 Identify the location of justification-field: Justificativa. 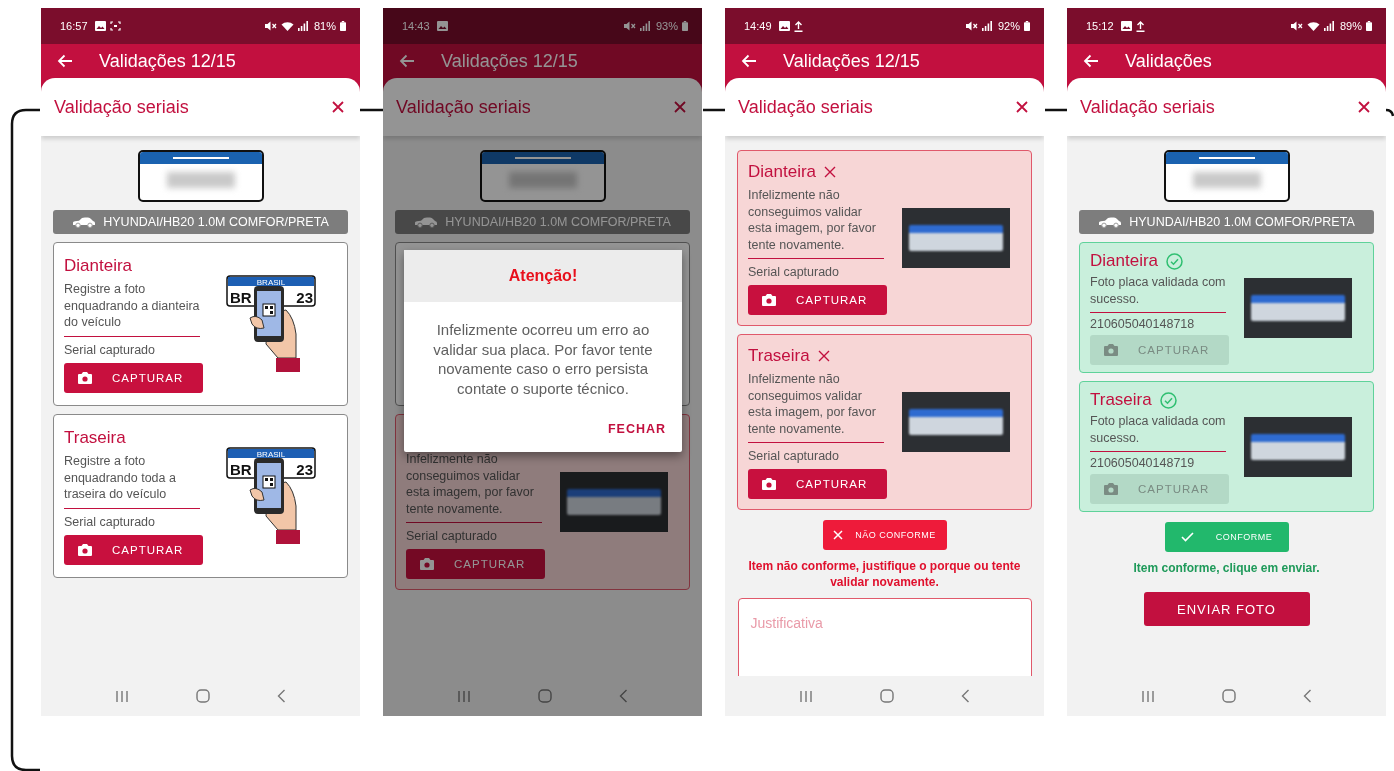
(884, 637).